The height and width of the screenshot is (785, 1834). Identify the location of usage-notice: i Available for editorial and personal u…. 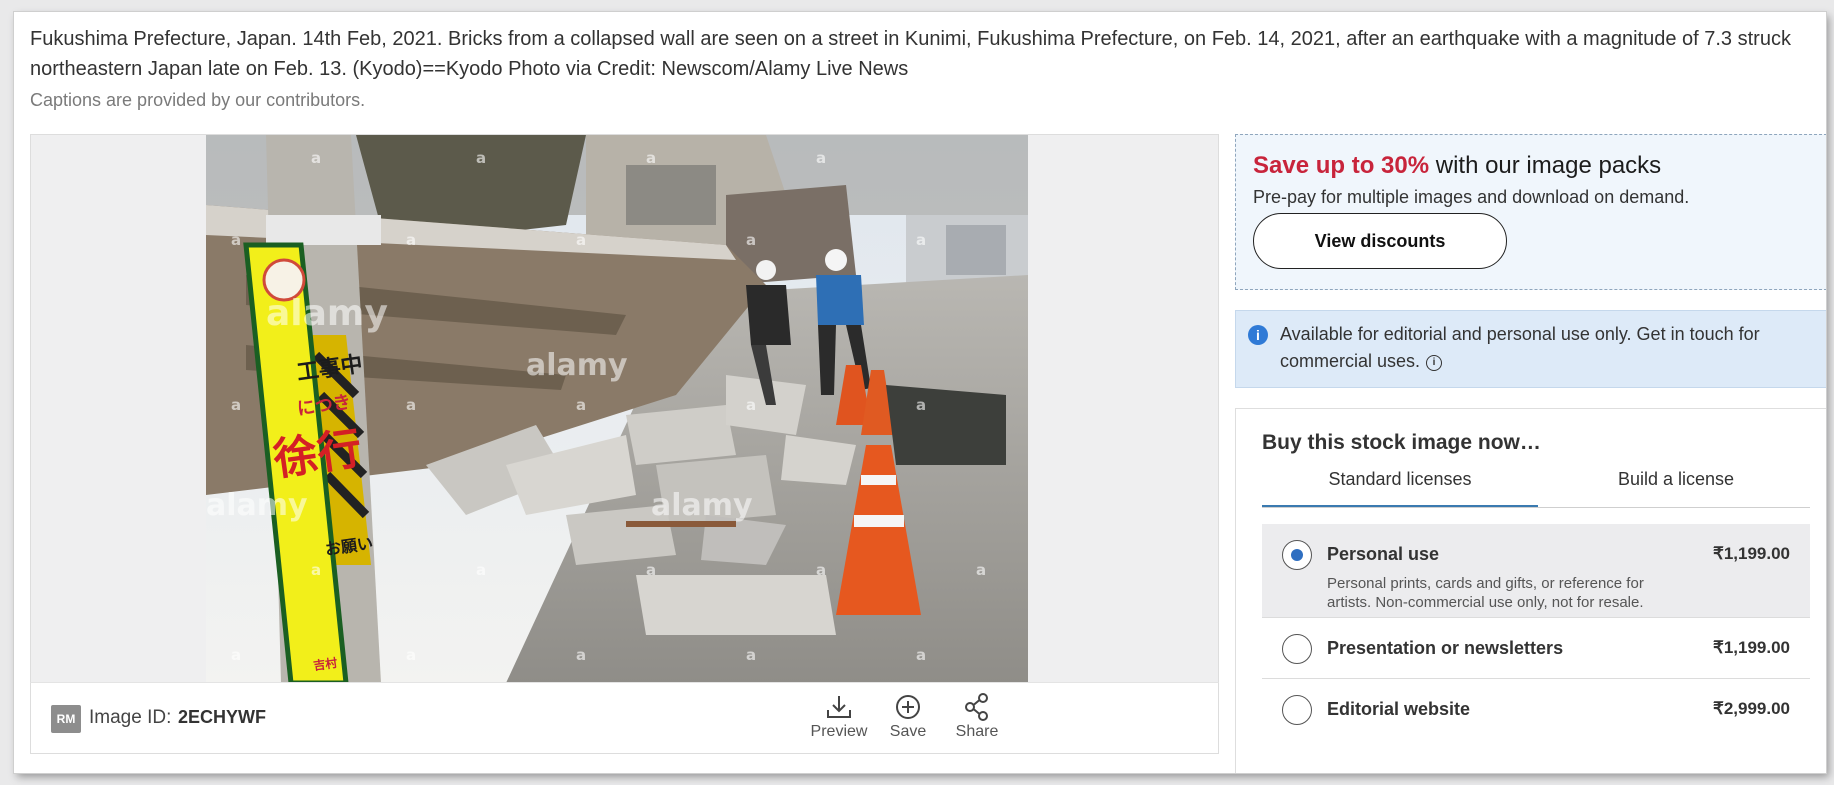
(1530, 349).